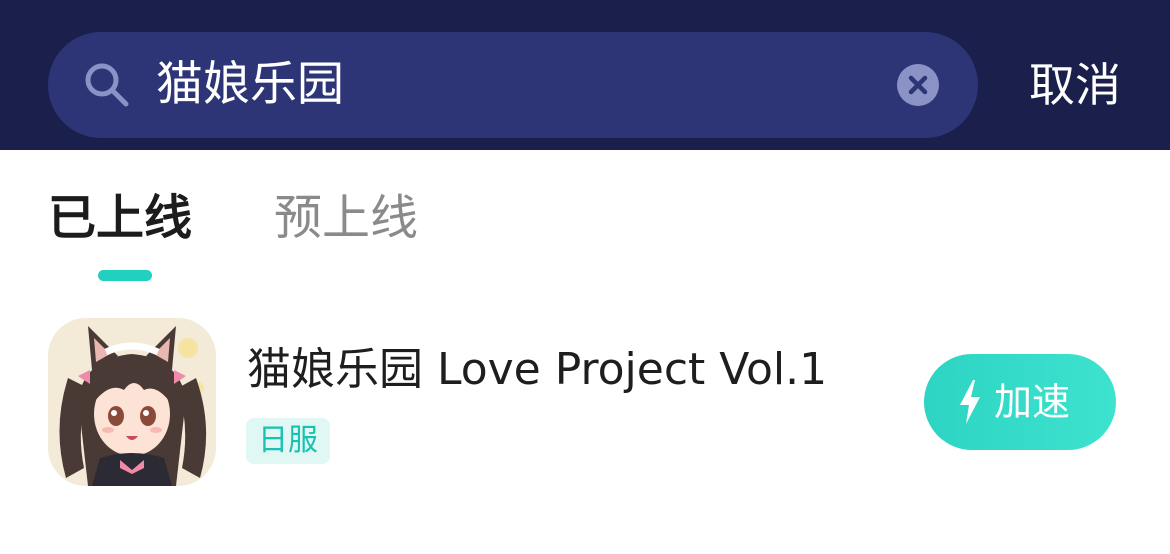  I want to click on tab-active-indicator, so click(125, 275).